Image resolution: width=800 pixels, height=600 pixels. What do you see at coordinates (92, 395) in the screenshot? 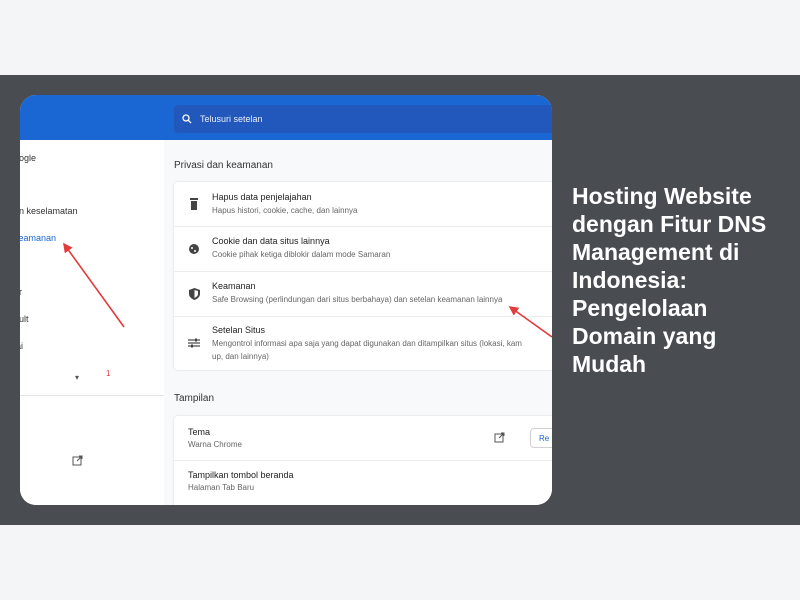
I see `sidebar-divider` at bounding box center [92, 395].